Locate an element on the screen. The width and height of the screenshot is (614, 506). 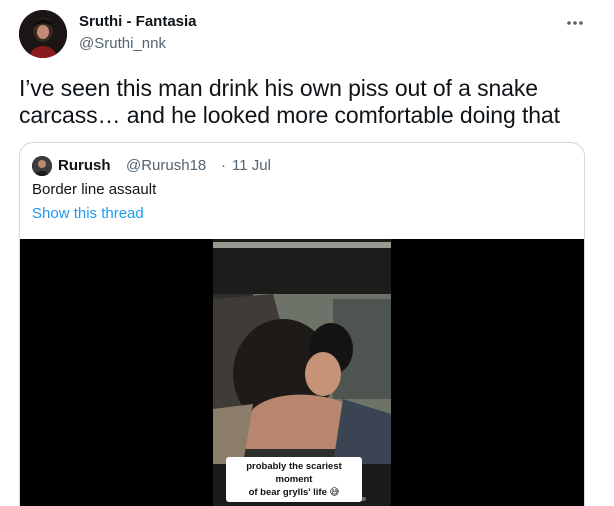
quoted-author-handle: @Rurush18 is located at coordinates (166, 165).